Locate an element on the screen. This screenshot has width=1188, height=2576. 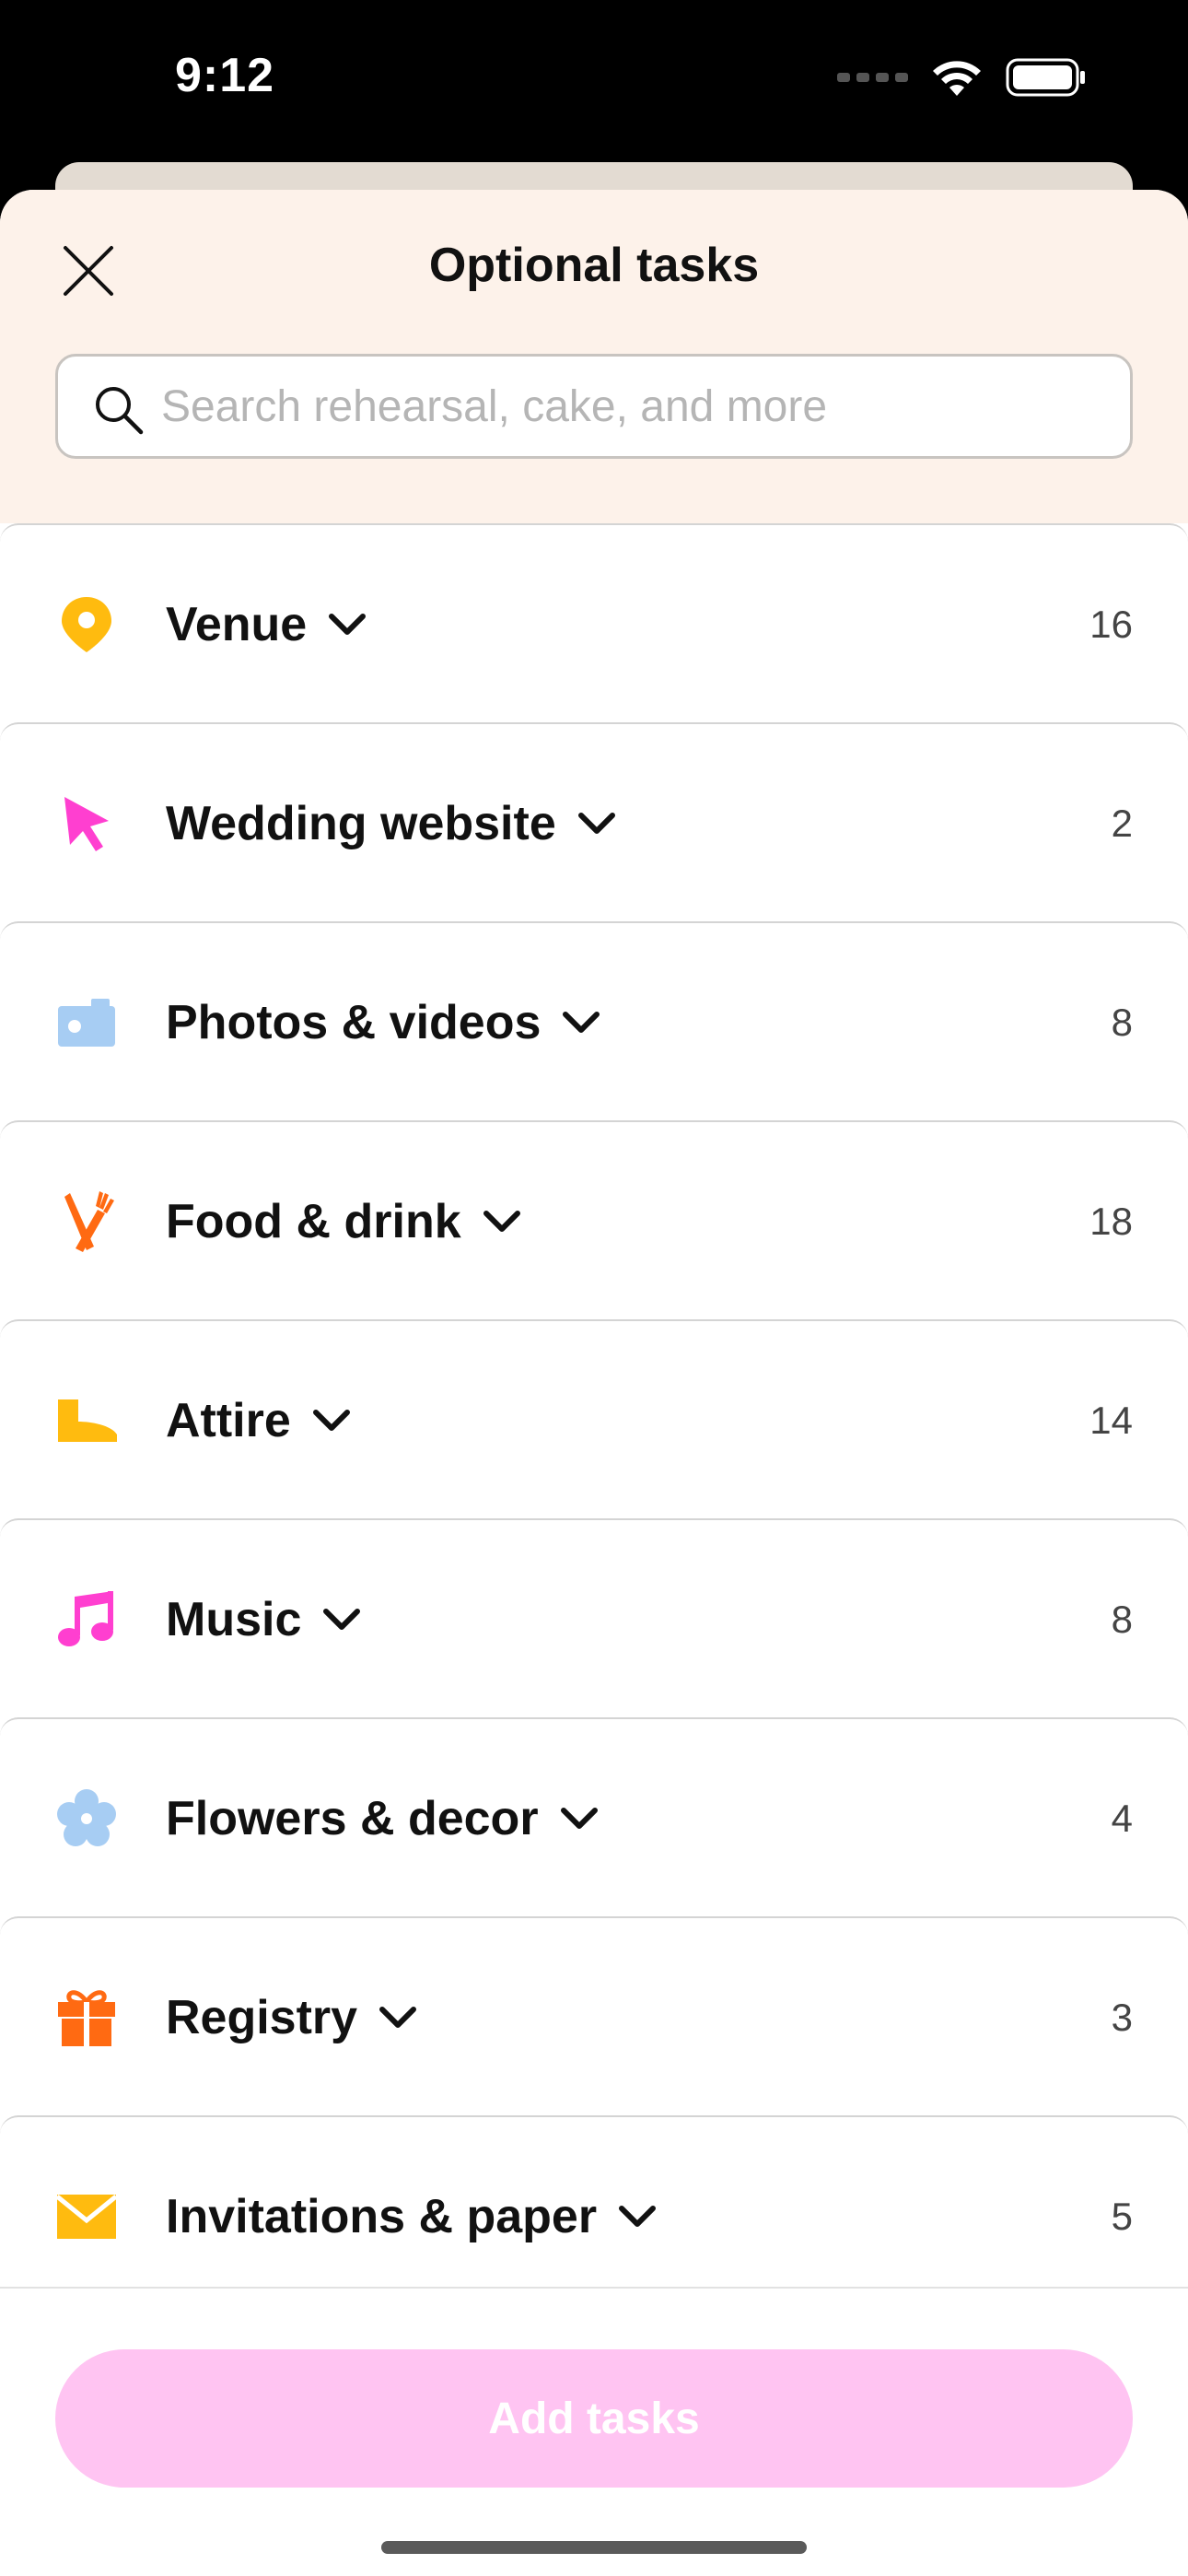
category-toggle: Flowers & decor is located at coordinates (383, 1818).